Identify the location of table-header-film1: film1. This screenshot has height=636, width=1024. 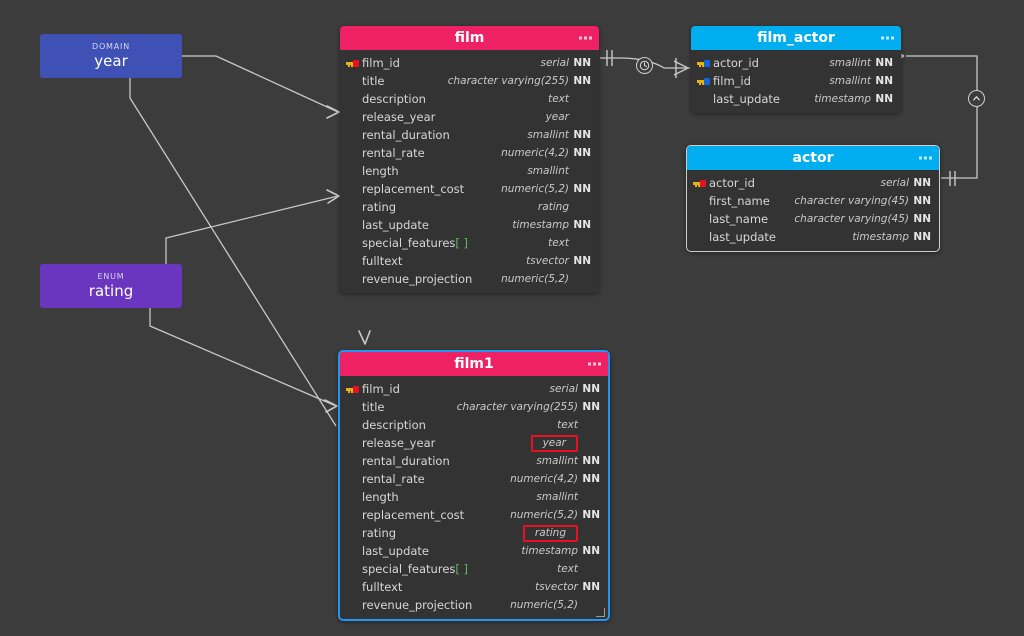
(474, 364).